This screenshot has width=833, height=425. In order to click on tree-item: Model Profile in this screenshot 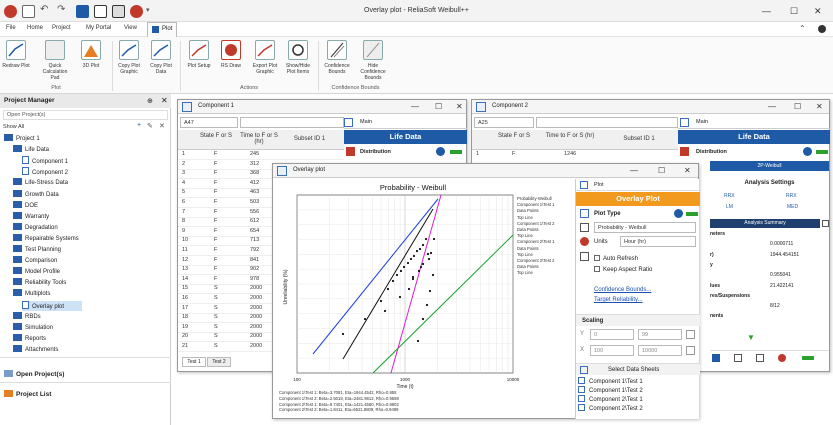, I will do `click(36, 272)`.